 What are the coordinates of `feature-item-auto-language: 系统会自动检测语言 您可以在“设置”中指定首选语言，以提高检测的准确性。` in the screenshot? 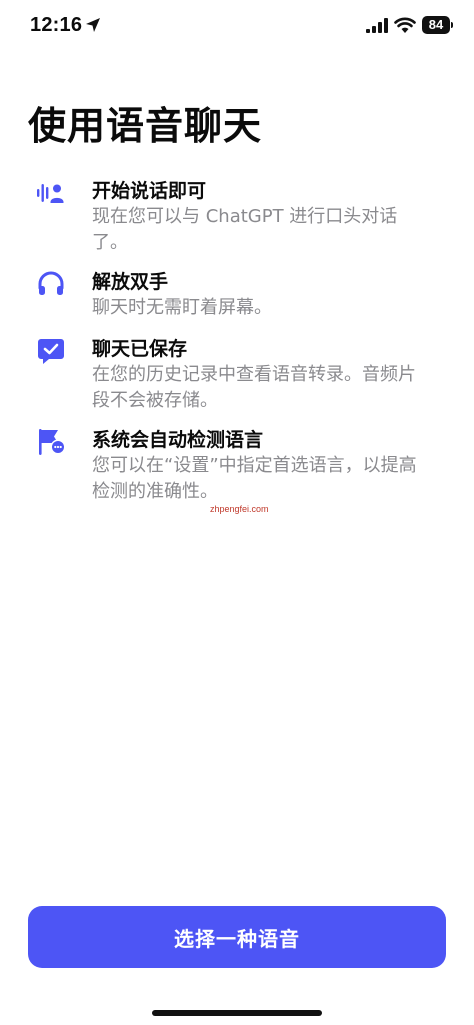 It's located at (236, 465).